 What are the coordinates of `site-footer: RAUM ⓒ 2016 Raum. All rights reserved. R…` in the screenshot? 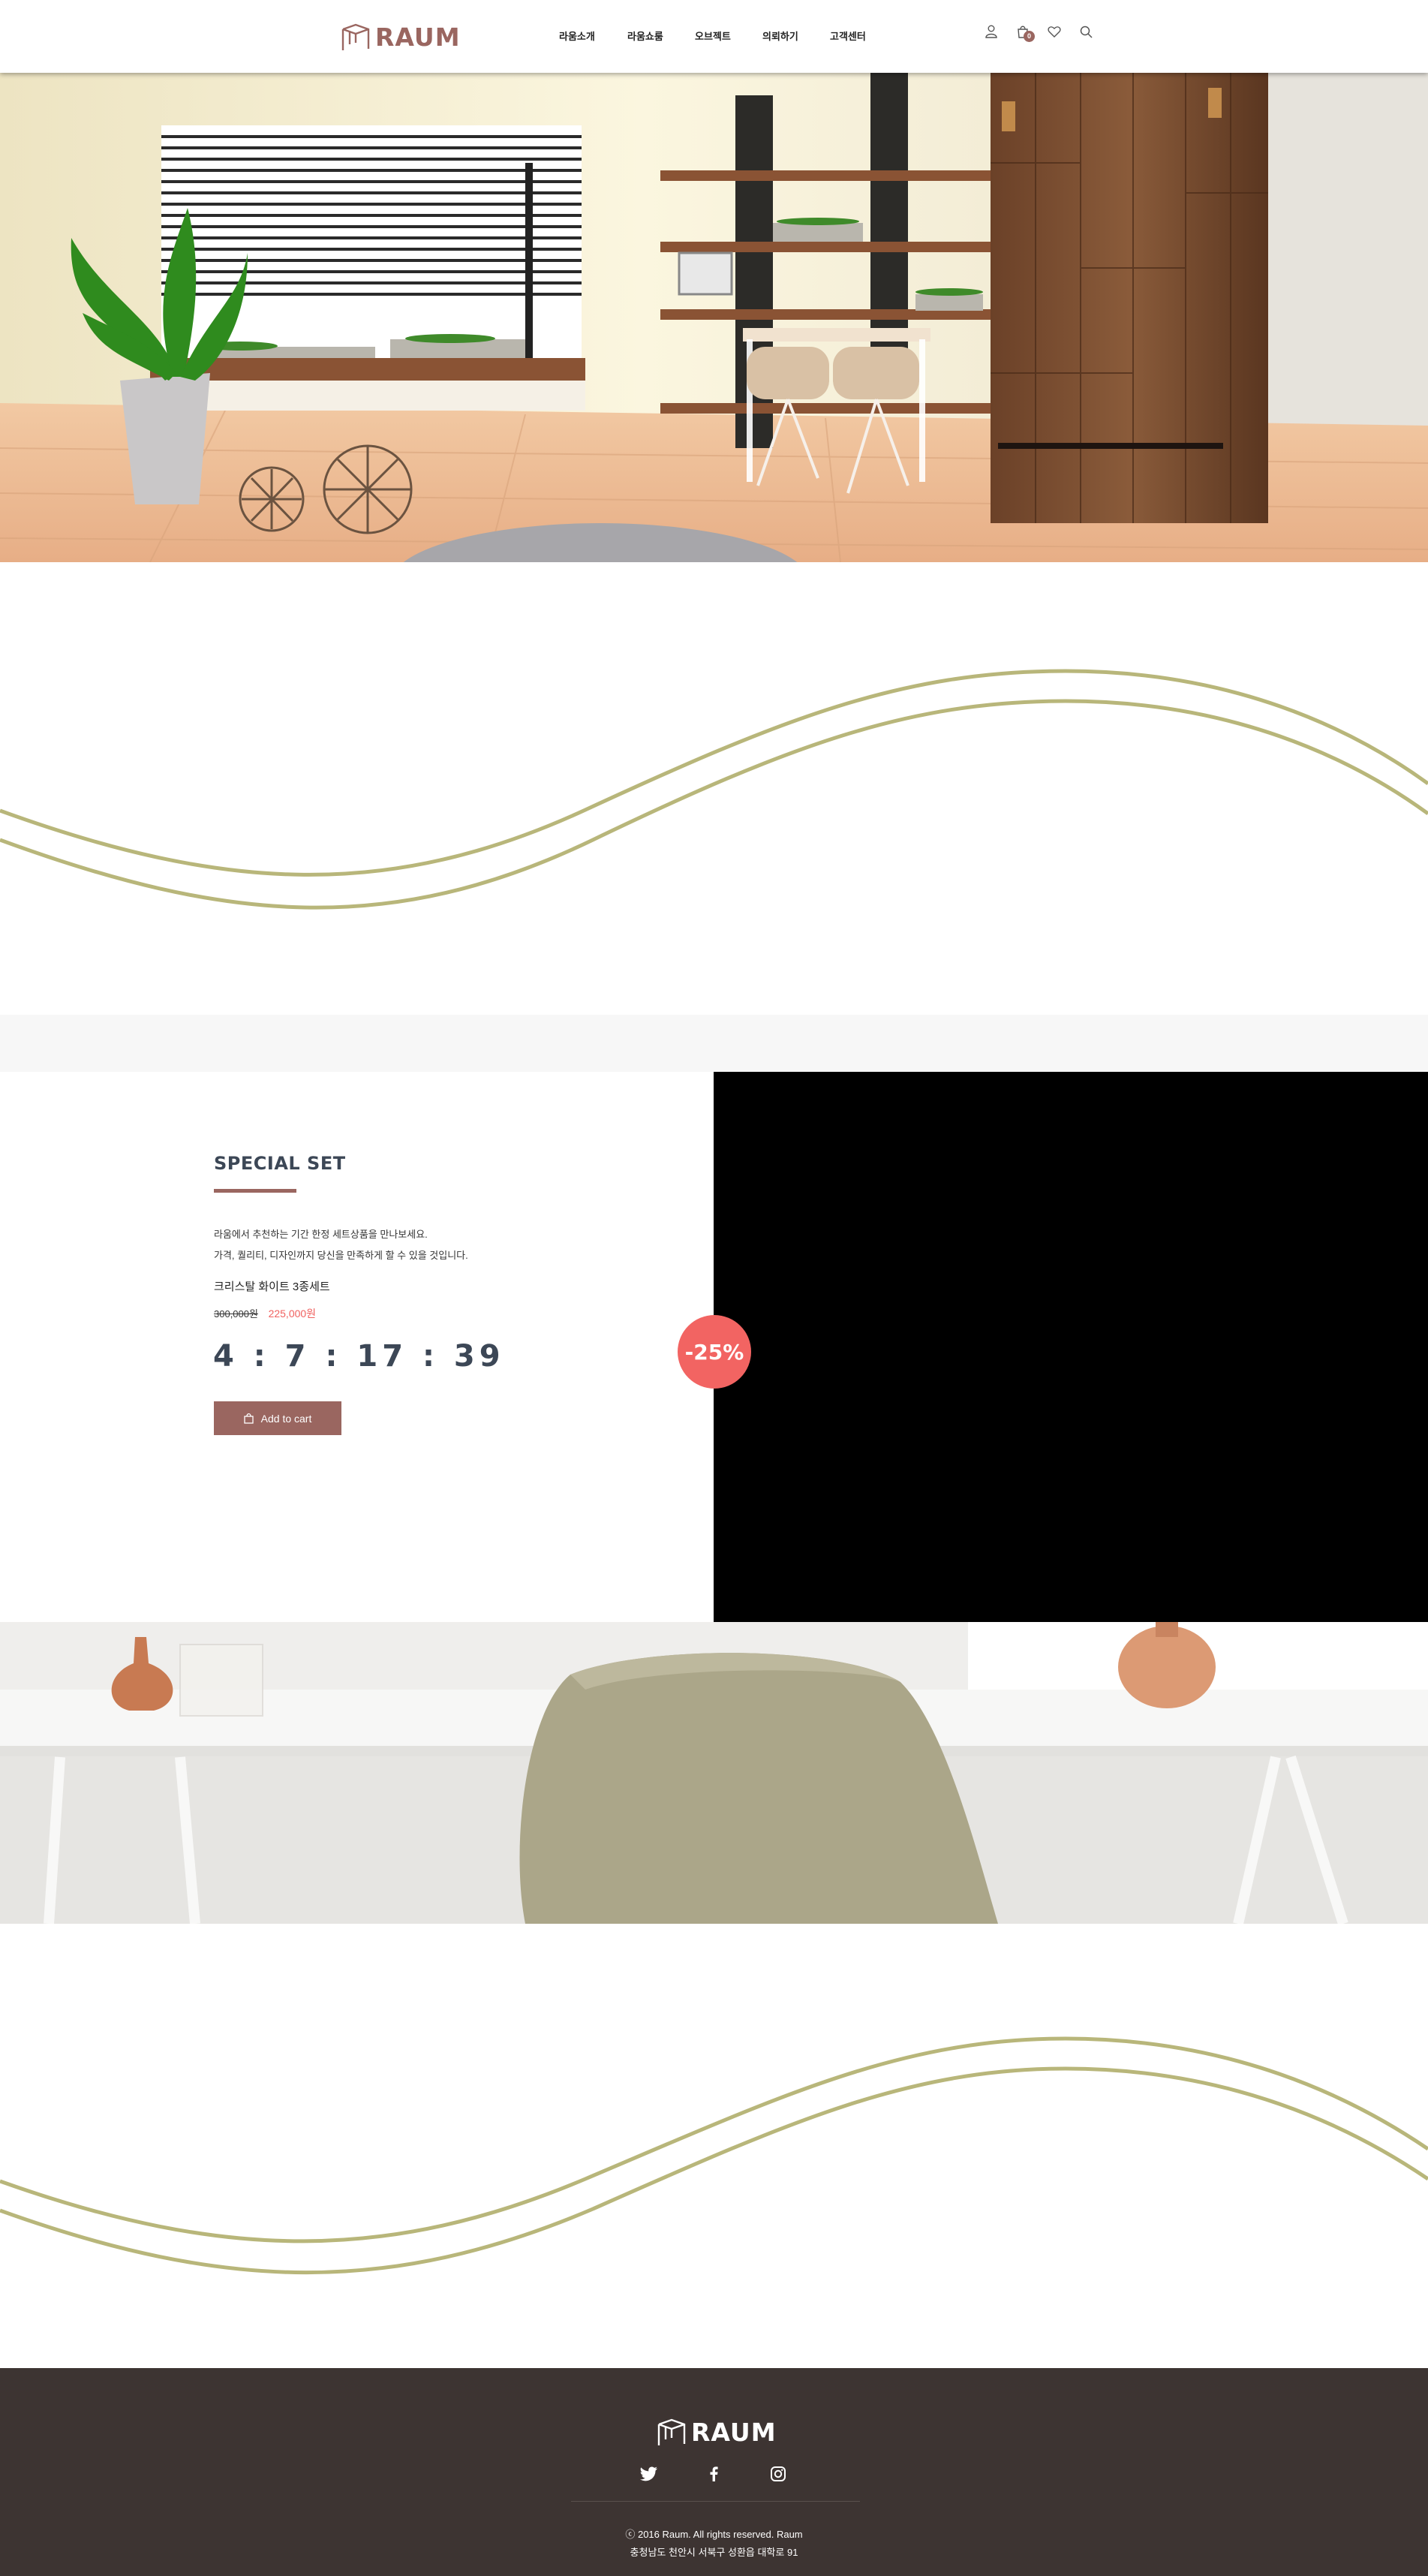 It's located at (714, 2472).